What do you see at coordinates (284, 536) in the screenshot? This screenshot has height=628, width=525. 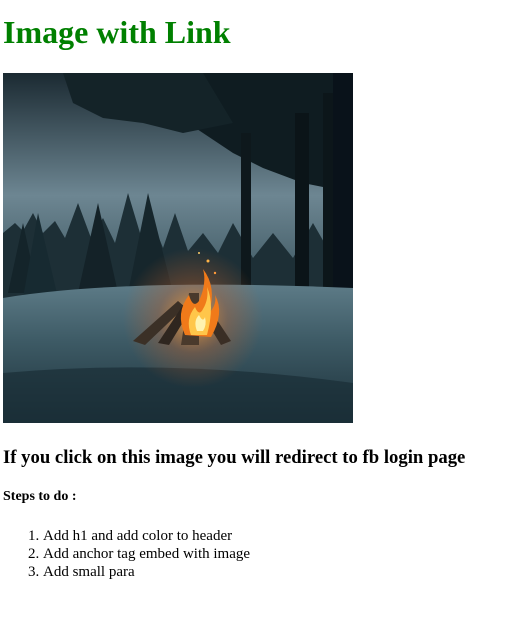 I see `list-item: Add h1 and add color to header` at bounding box center [284, 536].